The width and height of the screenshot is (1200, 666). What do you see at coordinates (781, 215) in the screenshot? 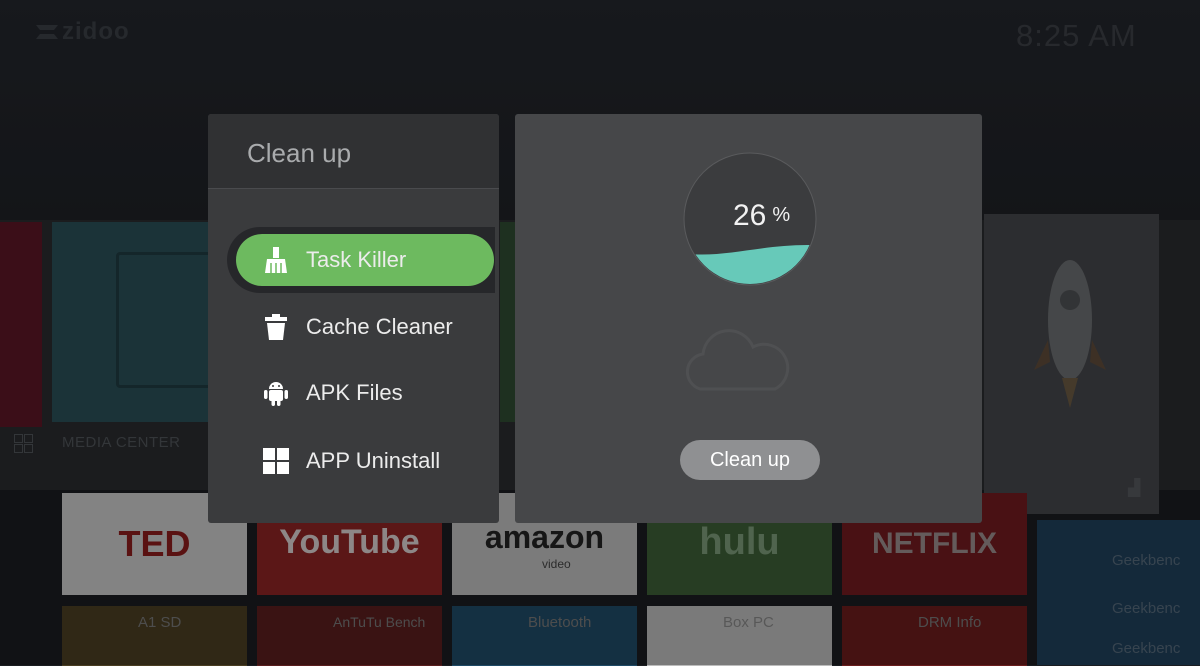
I see `percent-unit: %` at bounding box center [781, 215].